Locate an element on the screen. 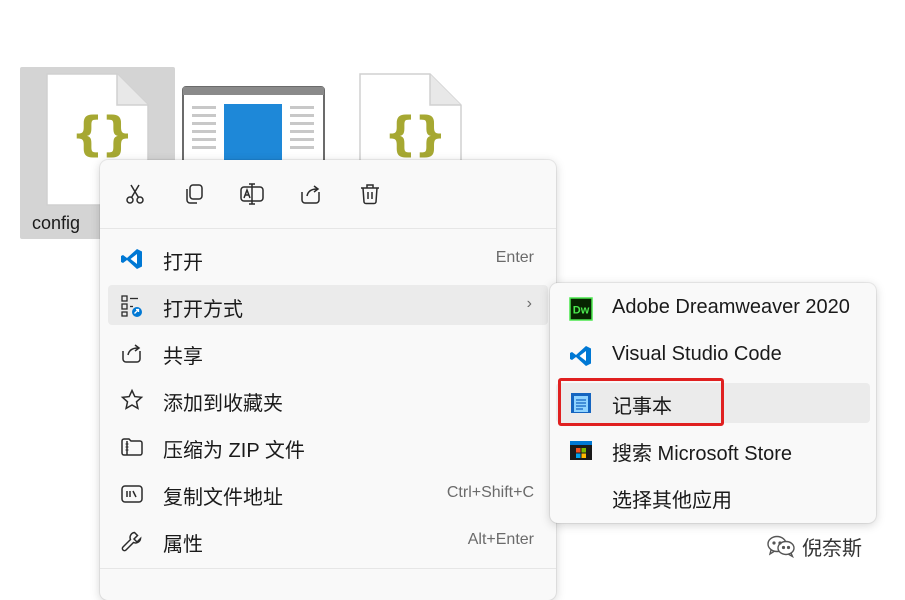 This screenshot has height=600, width=905. submenu-item-choose-other-app: 选择其他应用 is located at coordinates (713, 497).